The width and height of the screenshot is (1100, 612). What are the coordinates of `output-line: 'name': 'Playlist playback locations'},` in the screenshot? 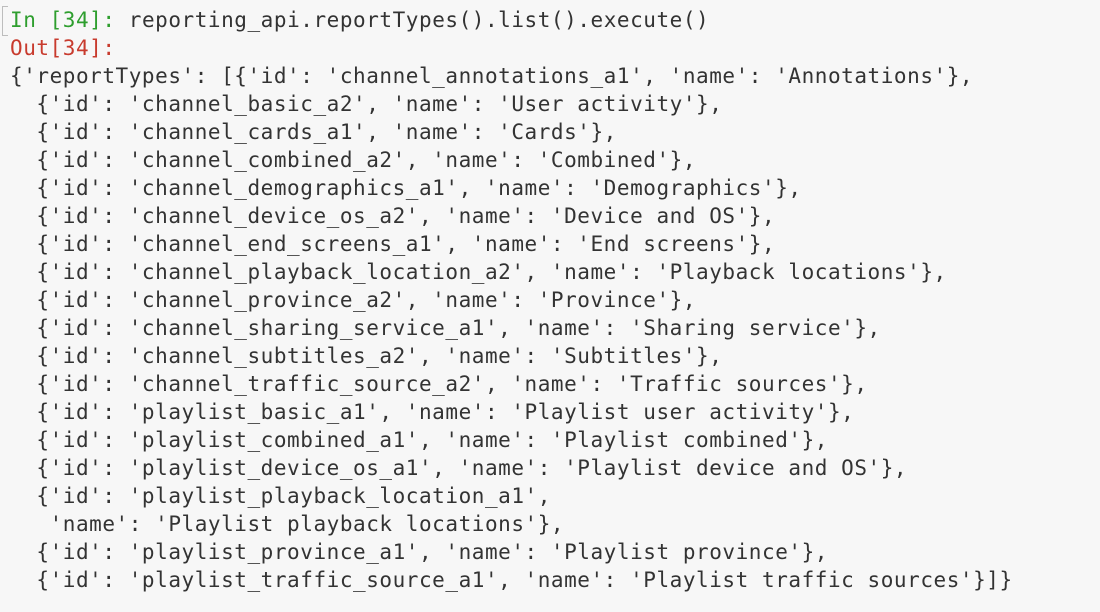 It's located at (287, 524).